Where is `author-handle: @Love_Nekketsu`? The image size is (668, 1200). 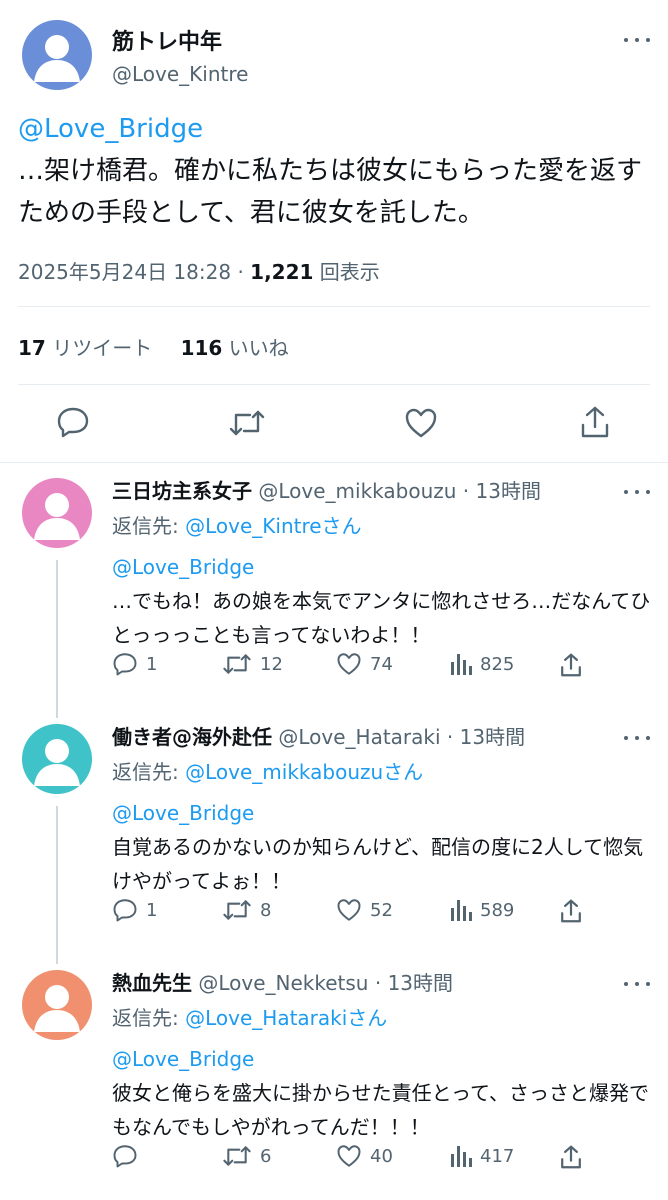 author-handle: @Love_Nekketsu is located at coordinates (283, 983).